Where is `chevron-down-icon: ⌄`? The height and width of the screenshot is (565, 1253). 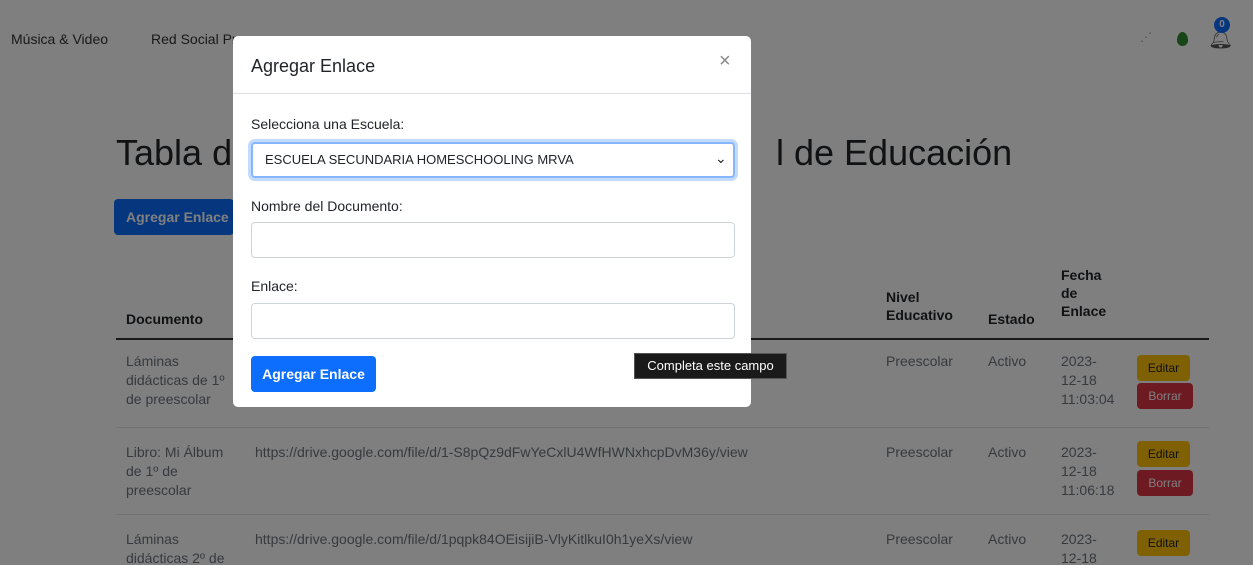
chevron-down-icon: ⌄ is located at coordinates (721, 158).